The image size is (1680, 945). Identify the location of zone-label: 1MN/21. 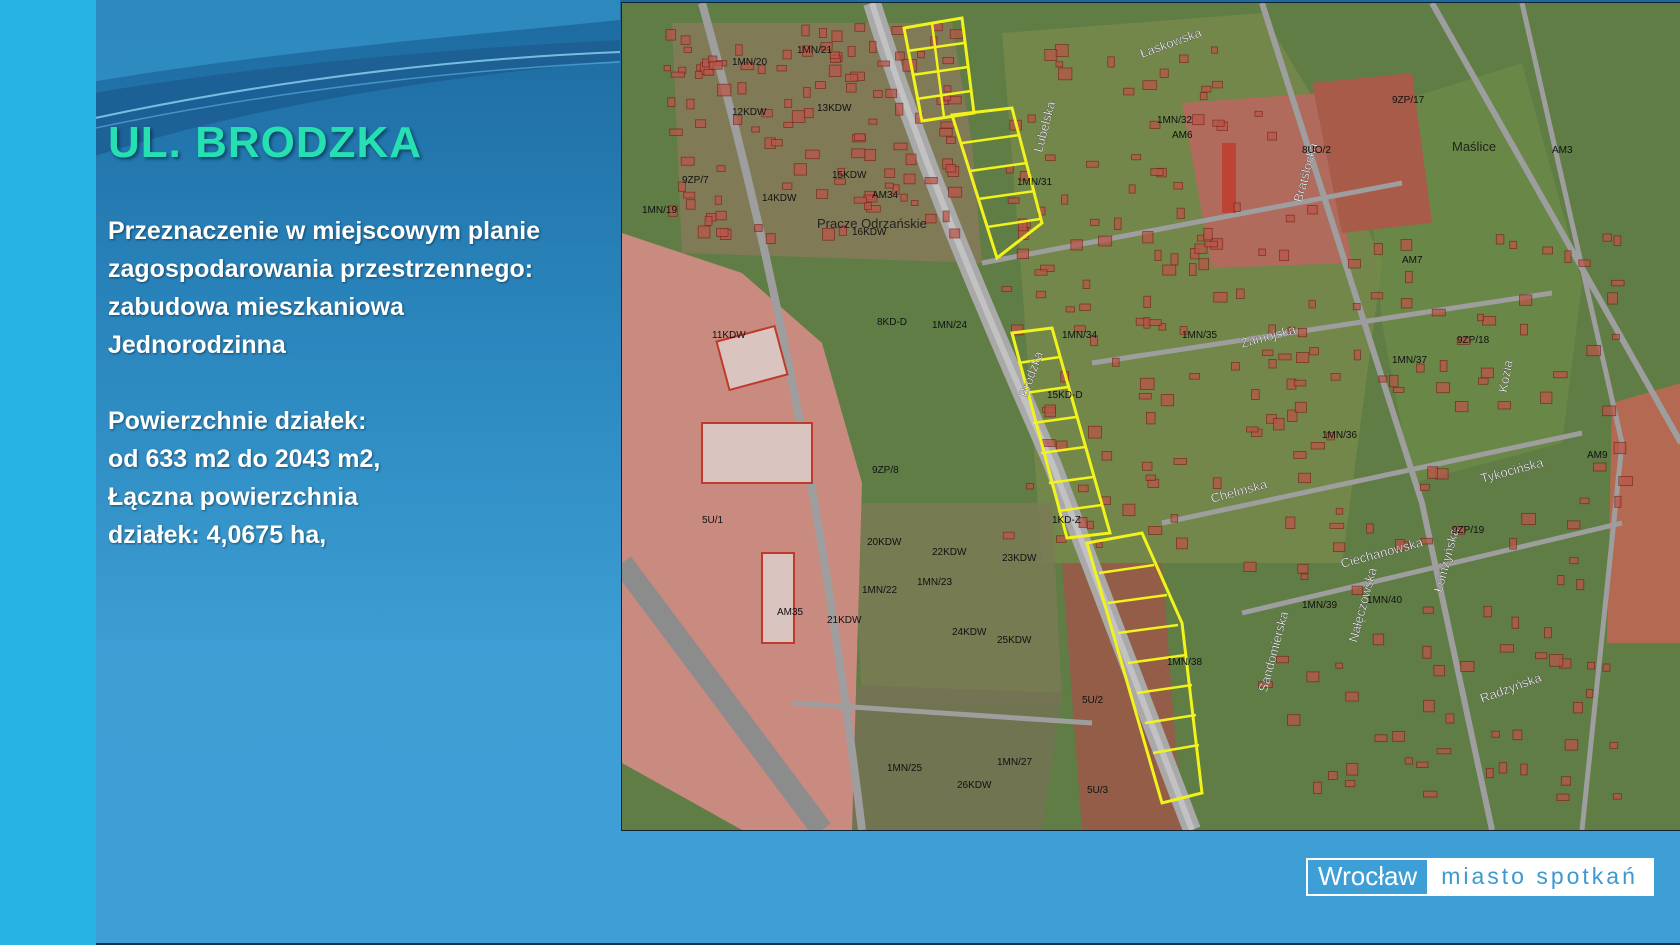
(814, 50).